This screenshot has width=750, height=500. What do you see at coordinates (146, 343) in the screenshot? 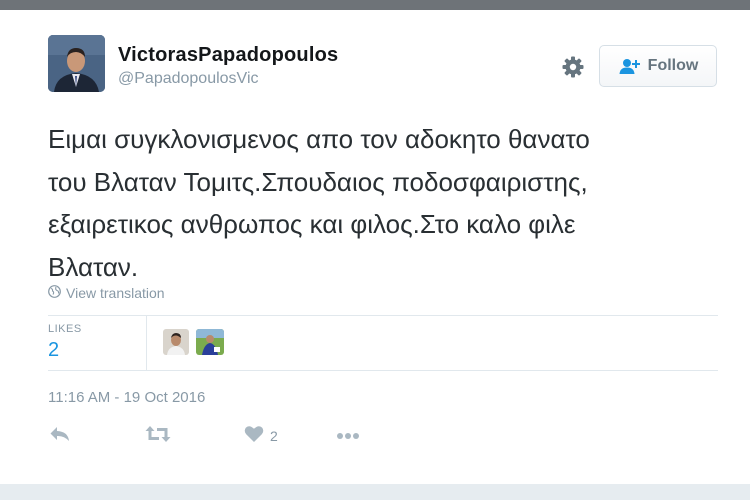
I see `stats-vertical-divider` at bounding box center [146, 343].